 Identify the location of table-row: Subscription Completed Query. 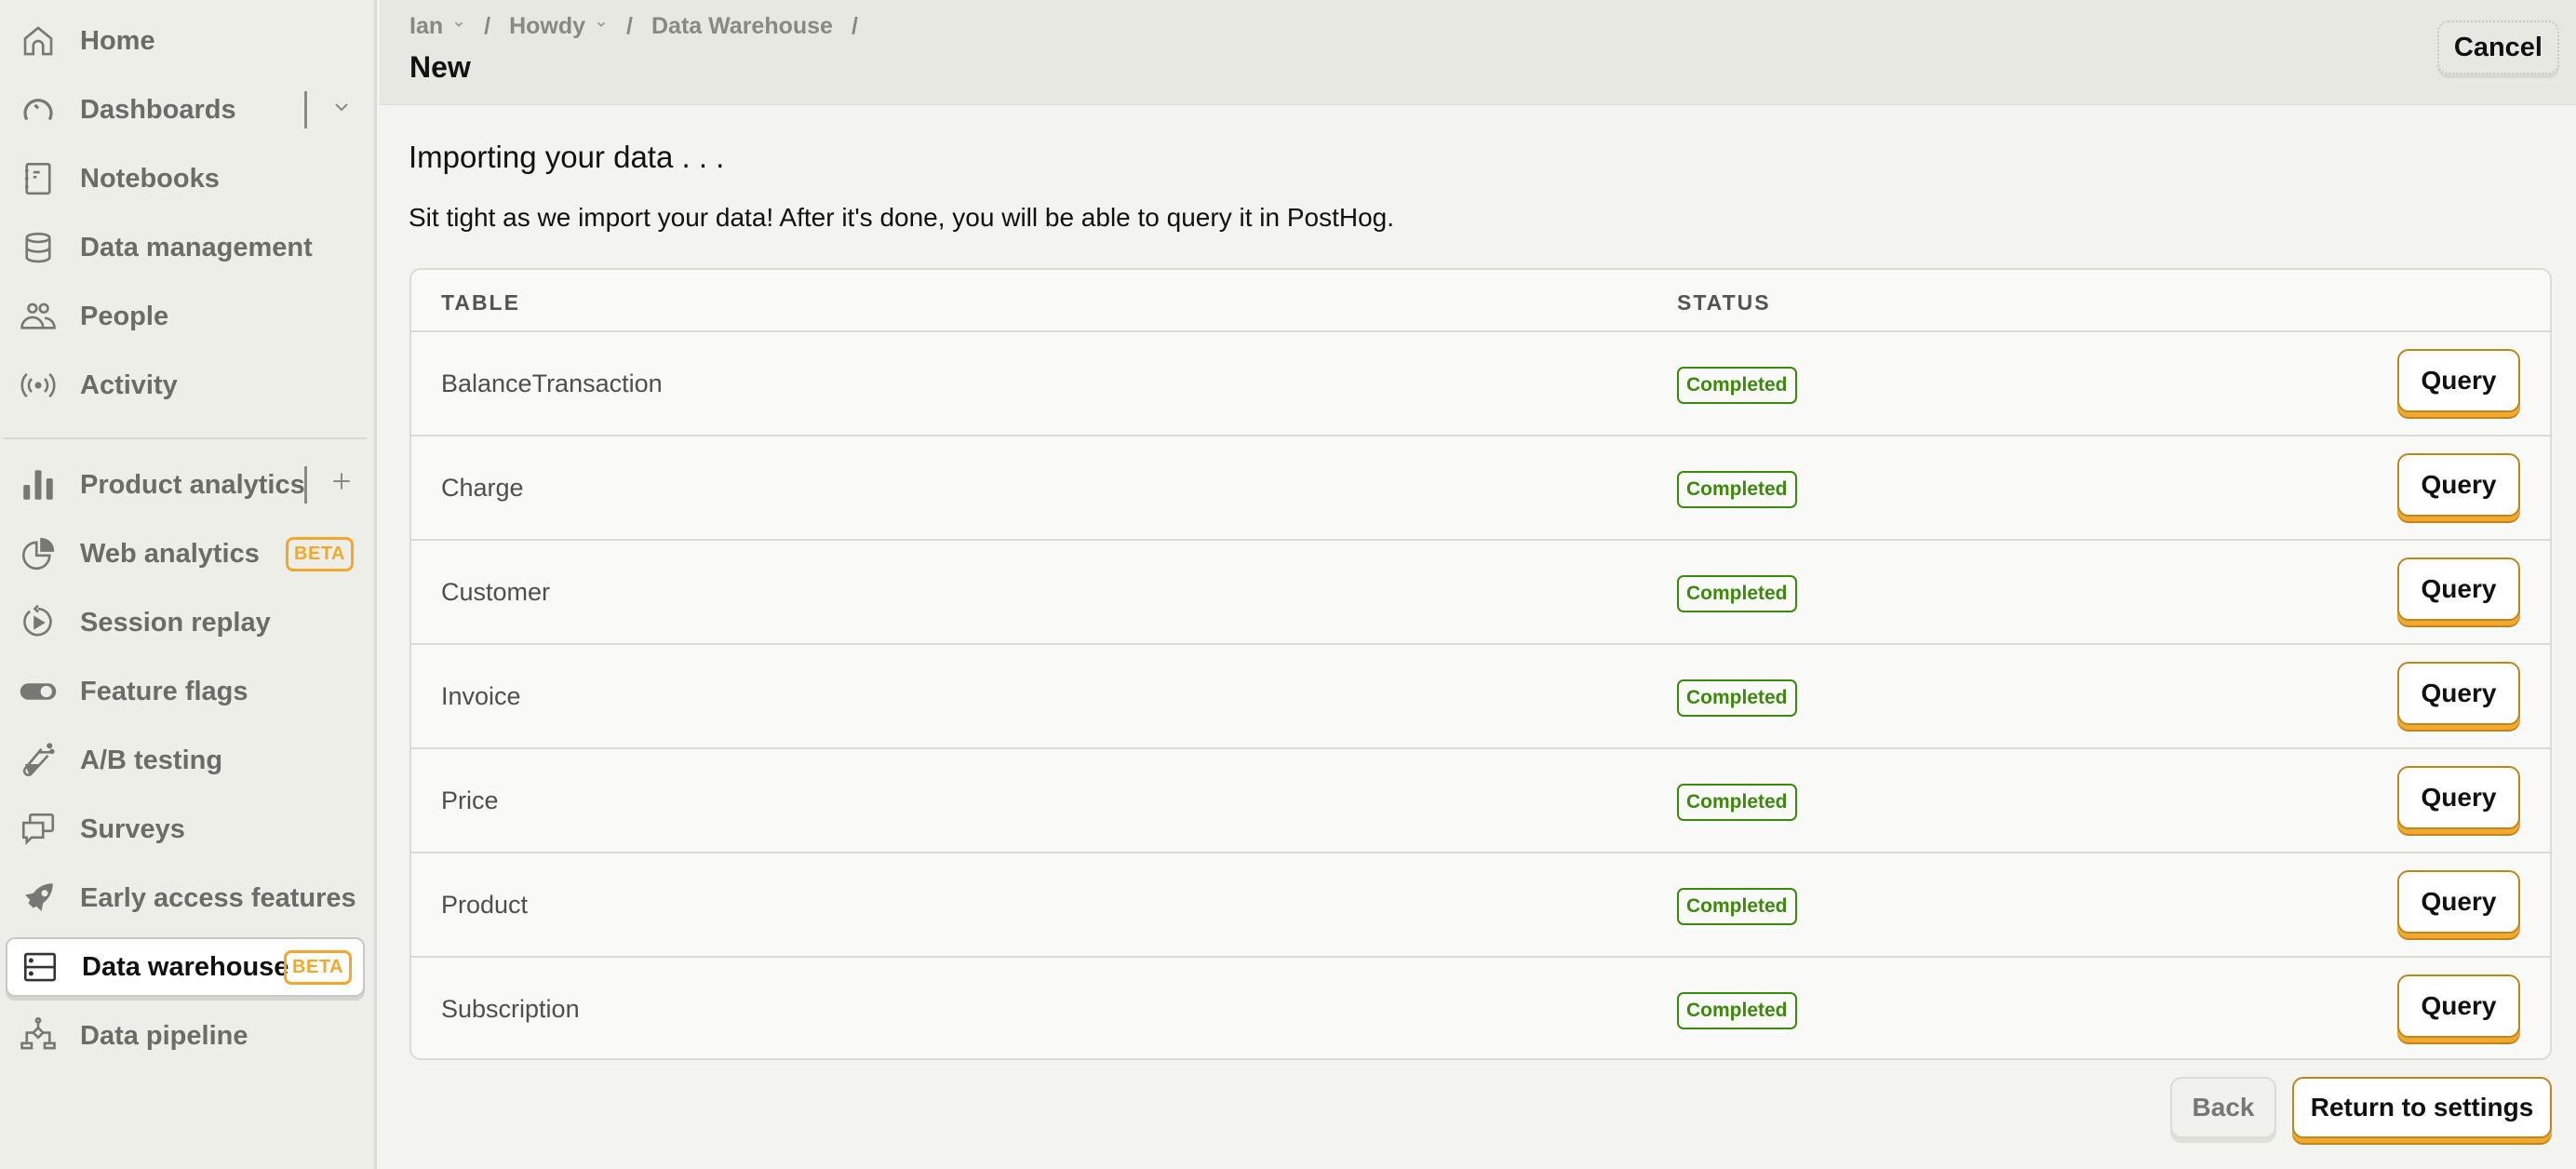
(1480, 1008).